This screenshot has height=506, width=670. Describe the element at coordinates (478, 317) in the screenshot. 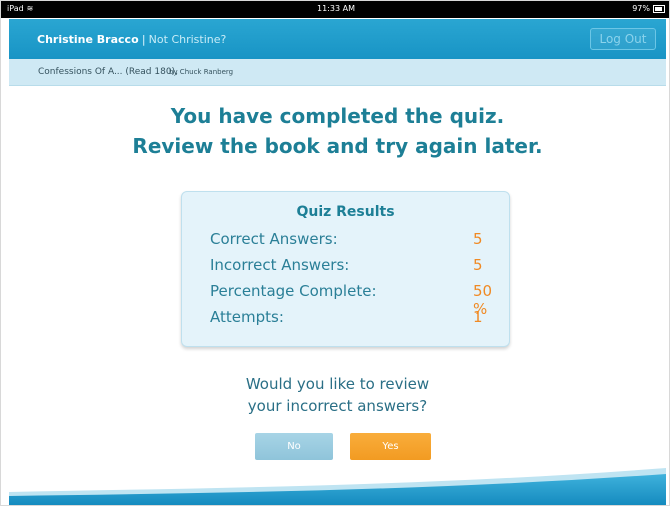

I see `result-value: 1` at that location.